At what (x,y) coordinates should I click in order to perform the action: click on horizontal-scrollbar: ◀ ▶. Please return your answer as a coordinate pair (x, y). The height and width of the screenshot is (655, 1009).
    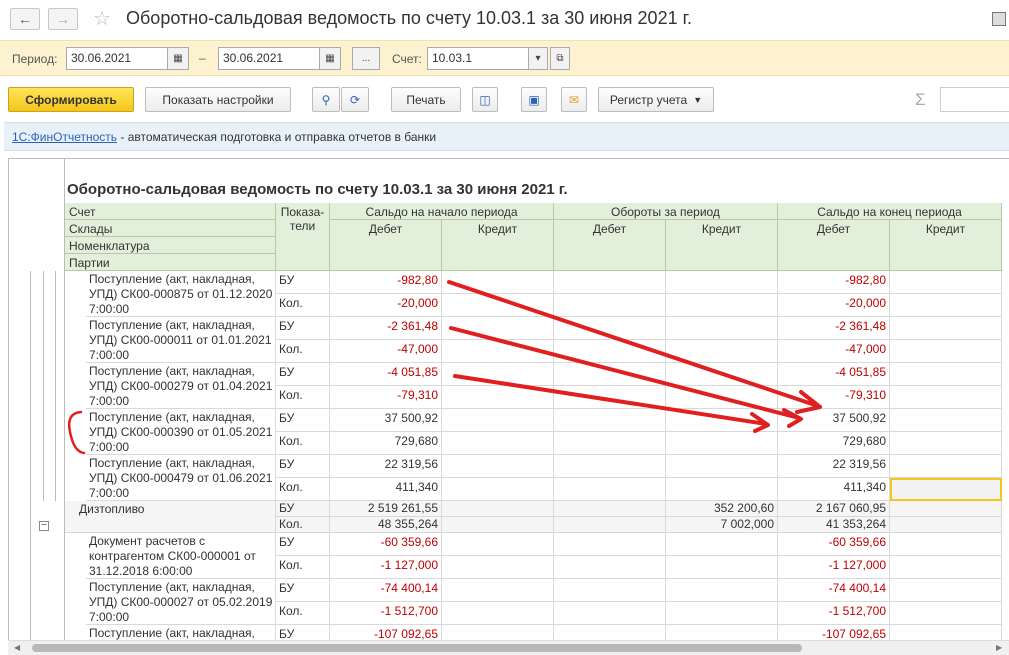
    Looking at the image, I should click on (508, 647).